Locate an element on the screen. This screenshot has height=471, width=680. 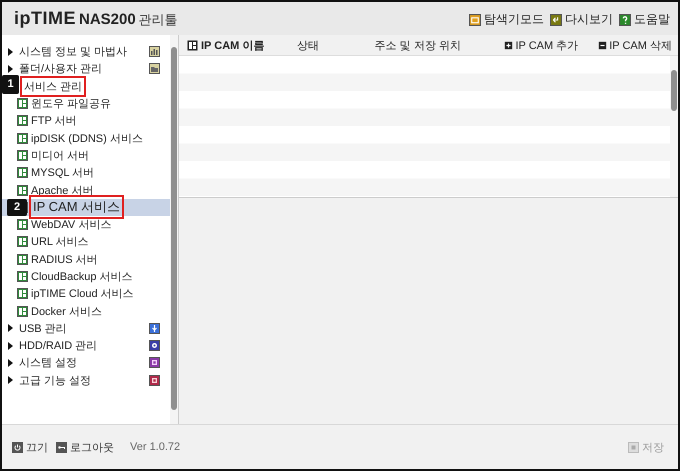
item-label: URL 서비스 is located at coordinates (60, 242).